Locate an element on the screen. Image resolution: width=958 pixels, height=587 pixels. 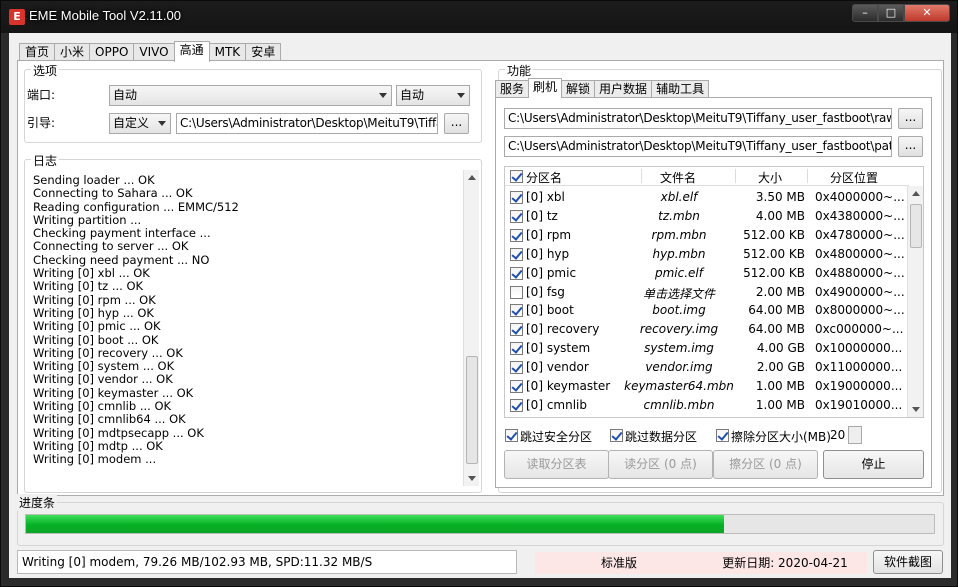
erase-partition-button: 擦分区 (0 点) is located at coordinates (765, 464).